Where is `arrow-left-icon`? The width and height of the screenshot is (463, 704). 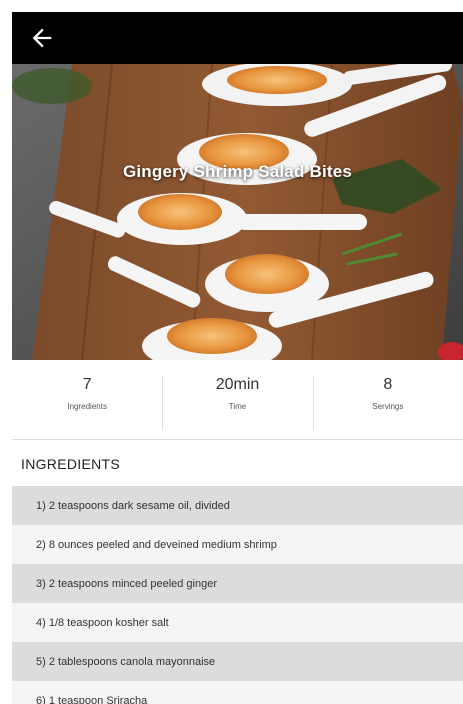
arrow-left-icon is located at coordinates (42, 38).